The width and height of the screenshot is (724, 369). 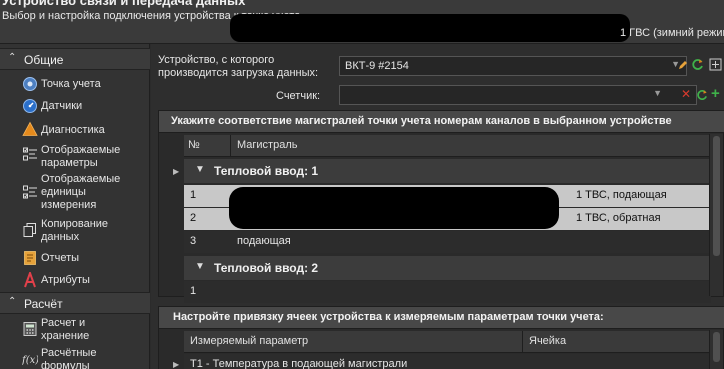 I want to click on sidebar-item-formulas: f(x) Расчётные формулы, so click(x=75, y=357).